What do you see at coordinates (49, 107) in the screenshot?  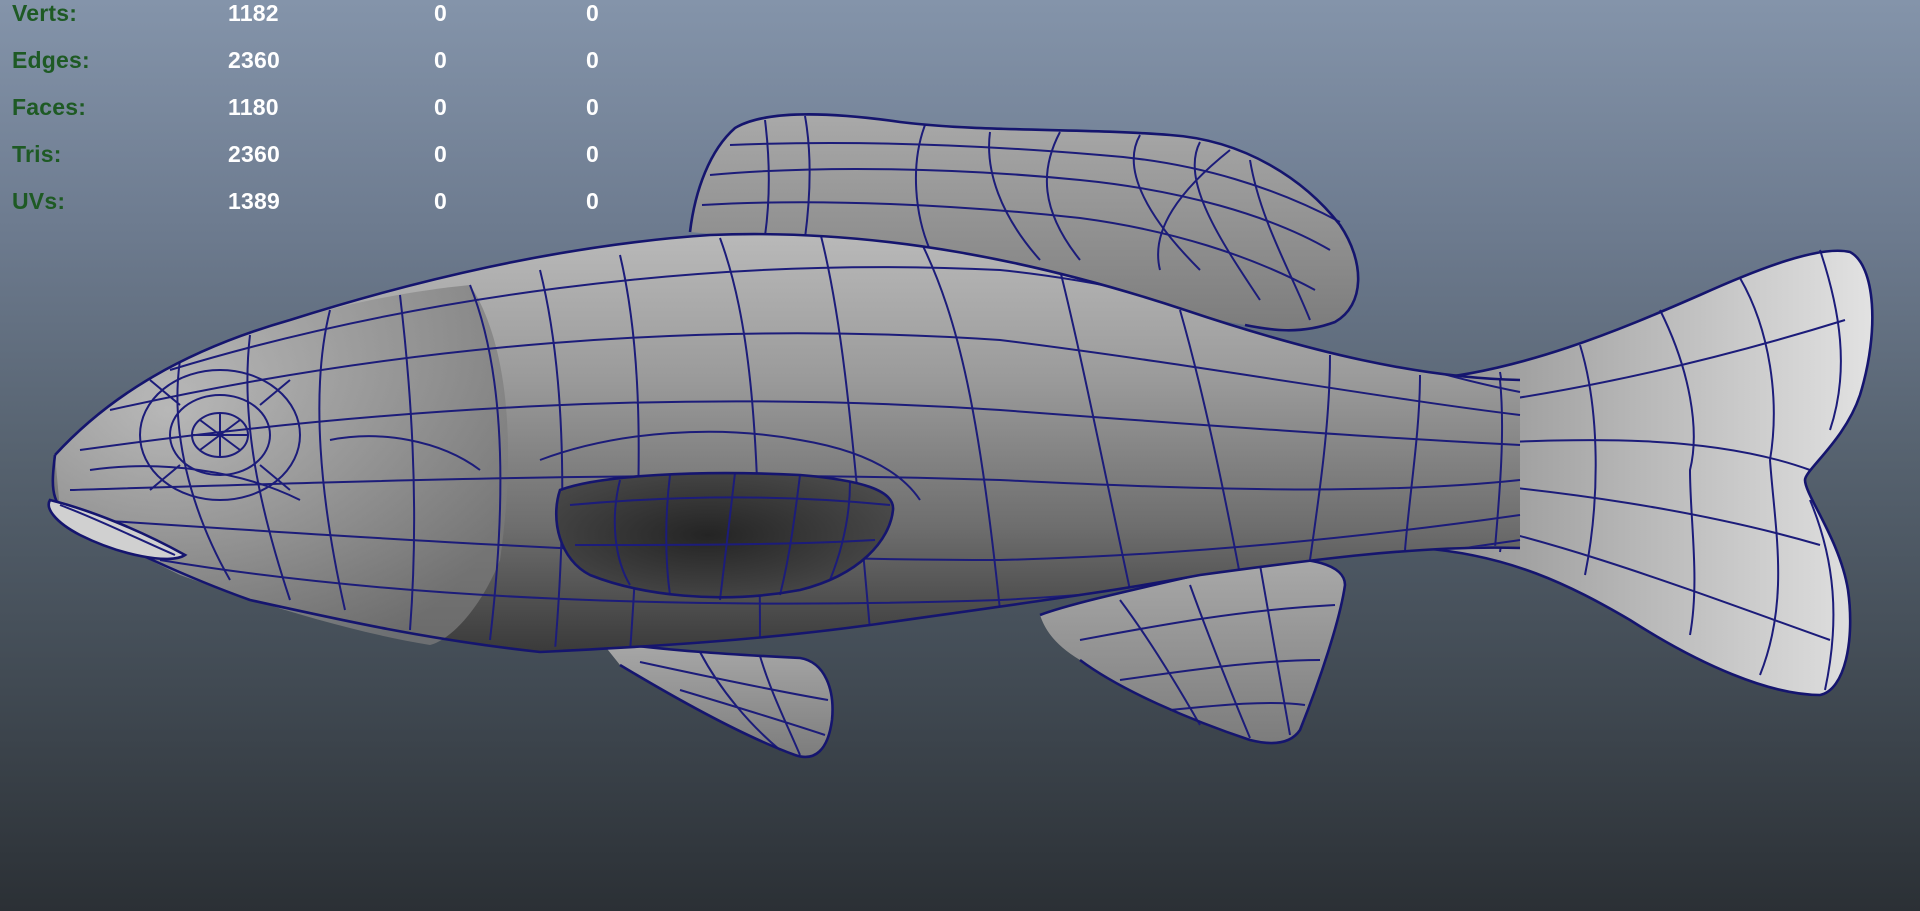 I see `hud-label: Faces:` at bounding box center [49, 107].